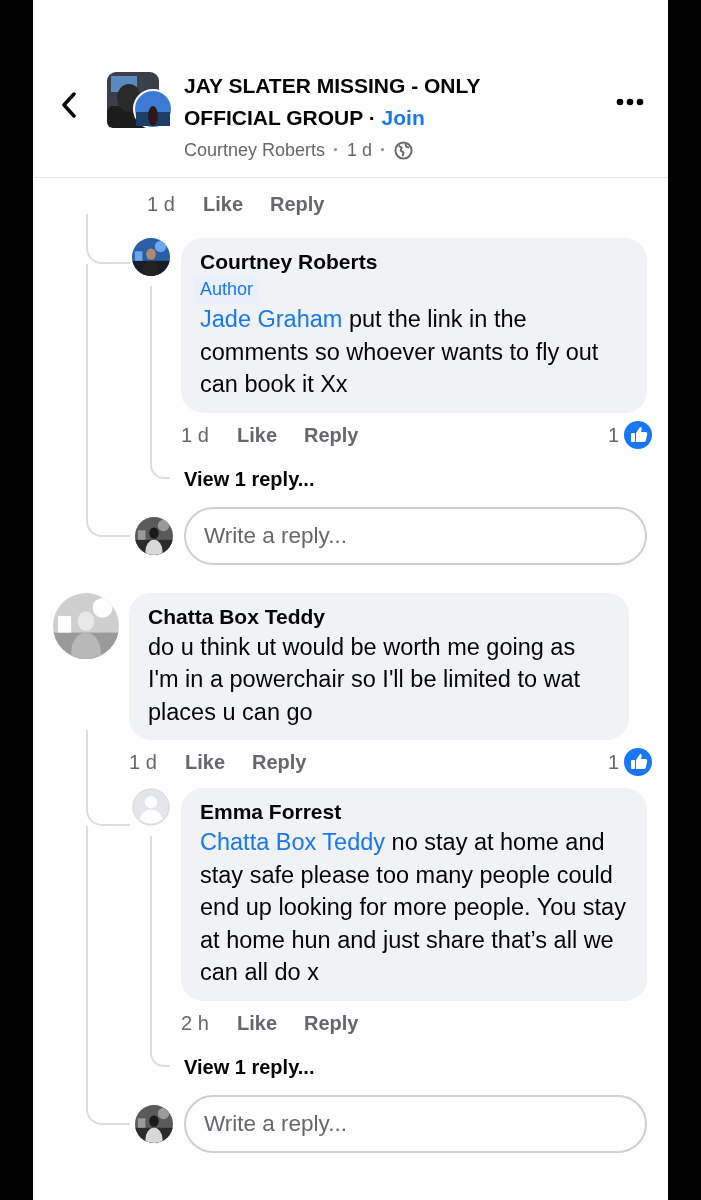 Image resolution: width=701 pixels, height=1200 pixels. What do you see at coordinates (413, 907) in the screenshot?
I see `comment-text: Chatta Box Teddy no stay at home and stay safe please too many people could end up looking for more people. You stay at home hun and just share that’s all we can all do x` at bounding box center [413, 907].